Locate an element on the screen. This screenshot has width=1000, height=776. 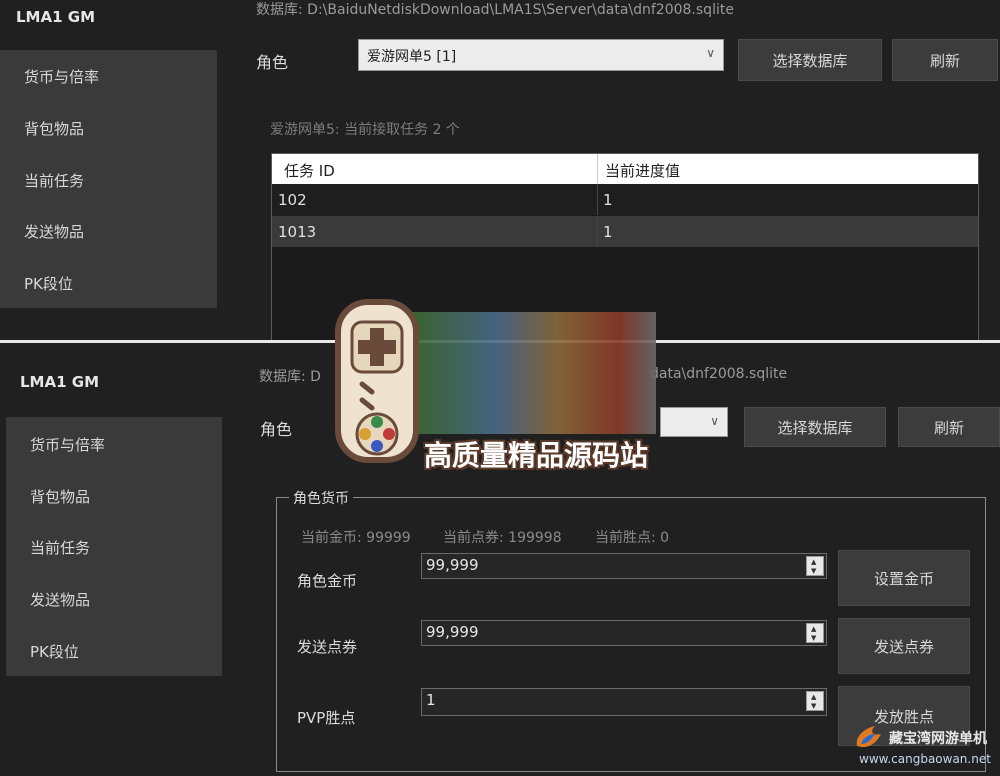
watermark-url: www.cangbaowan.net is located at coordinates (925, 759).